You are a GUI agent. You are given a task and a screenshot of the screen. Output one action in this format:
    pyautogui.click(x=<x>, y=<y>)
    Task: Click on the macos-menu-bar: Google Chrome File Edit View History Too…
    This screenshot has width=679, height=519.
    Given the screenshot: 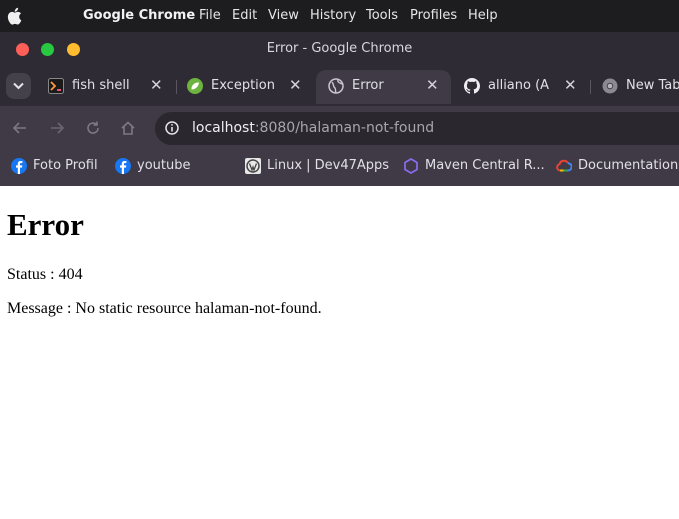 What is the action you would take?
    pyautogui.click(x=339, y=16)
    